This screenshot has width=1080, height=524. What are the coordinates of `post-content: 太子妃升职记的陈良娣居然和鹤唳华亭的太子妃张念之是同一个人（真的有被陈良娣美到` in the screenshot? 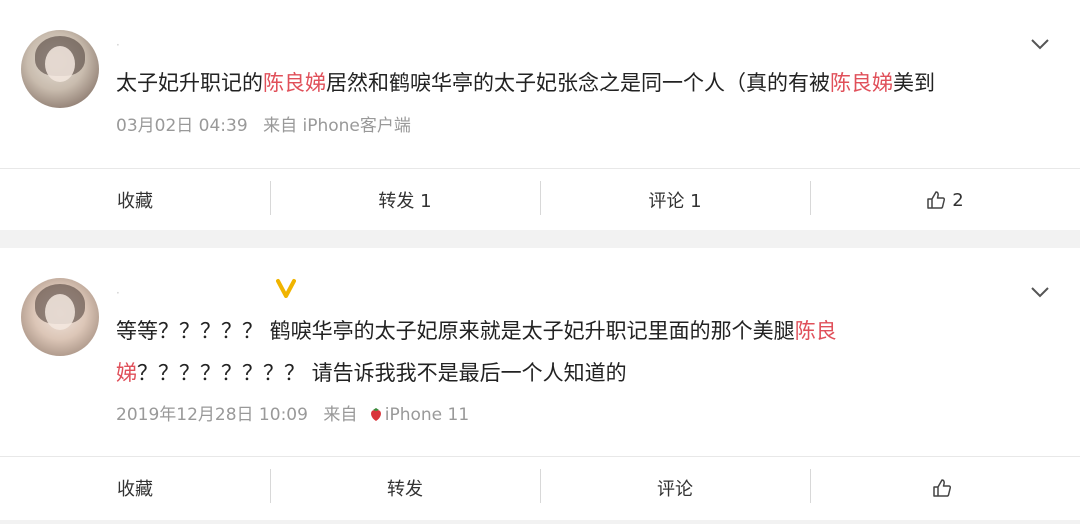 It's located at (566, 83).